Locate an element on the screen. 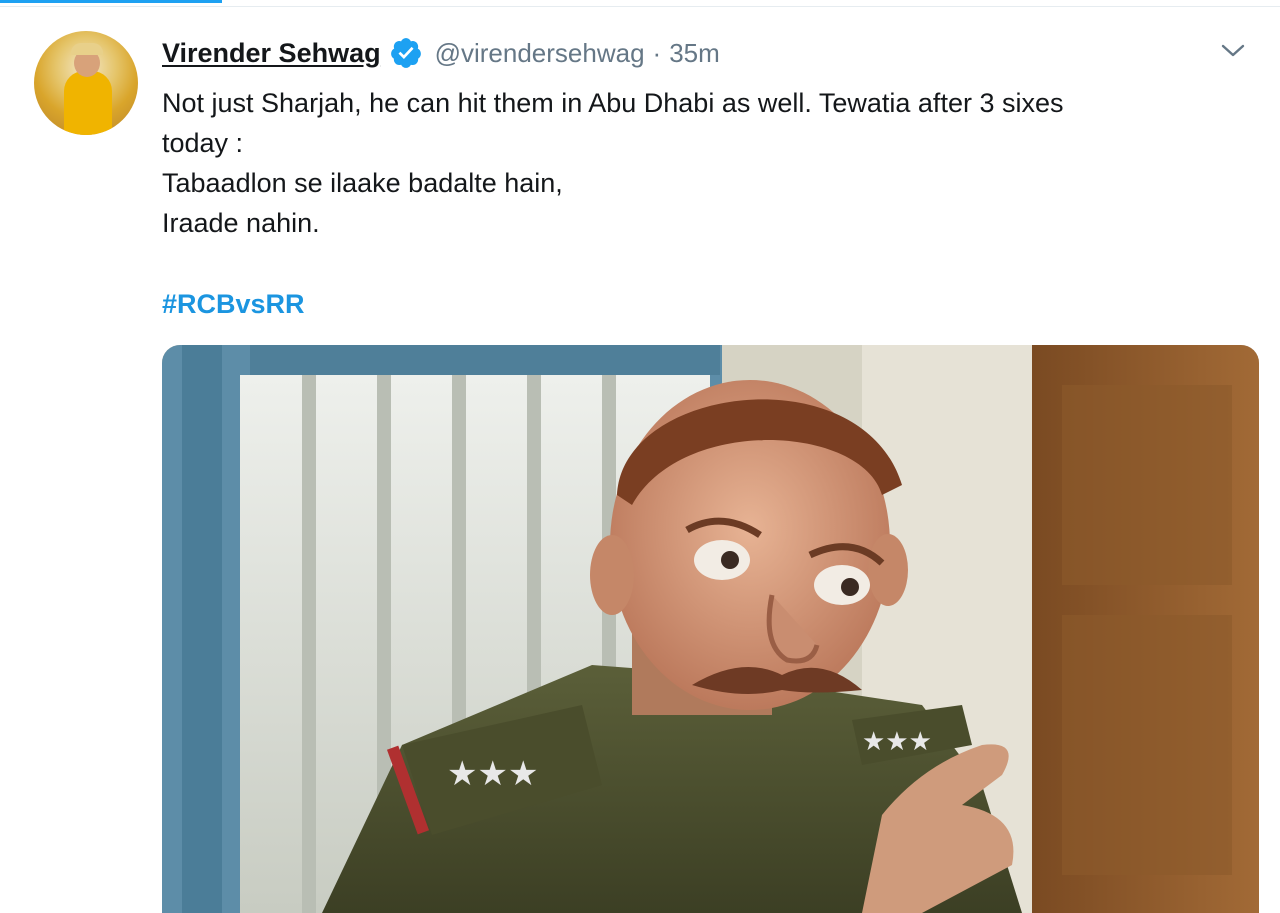  tweet-text-line: Iraade nahin. is located at coordinates (241, 223).